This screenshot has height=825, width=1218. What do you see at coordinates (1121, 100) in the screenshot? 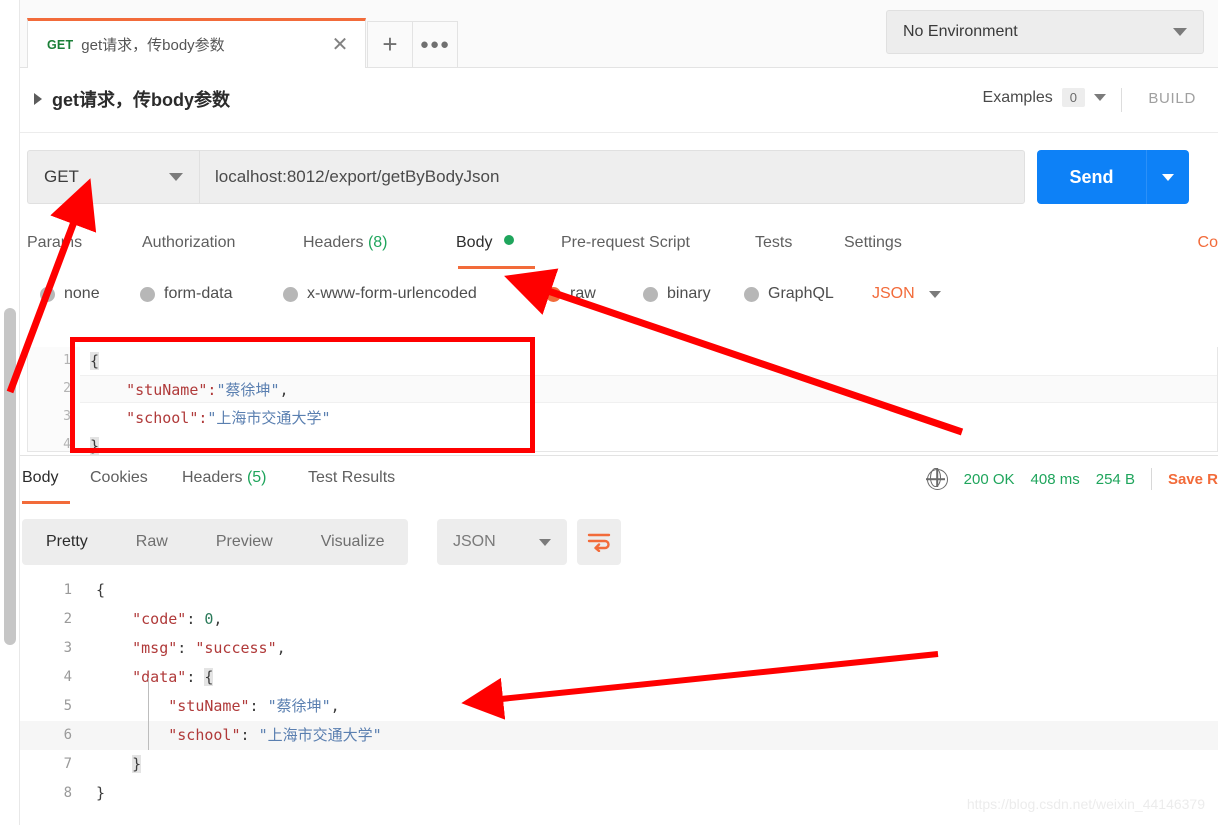
I see `header-divider` at bounding box center [1121, 100].